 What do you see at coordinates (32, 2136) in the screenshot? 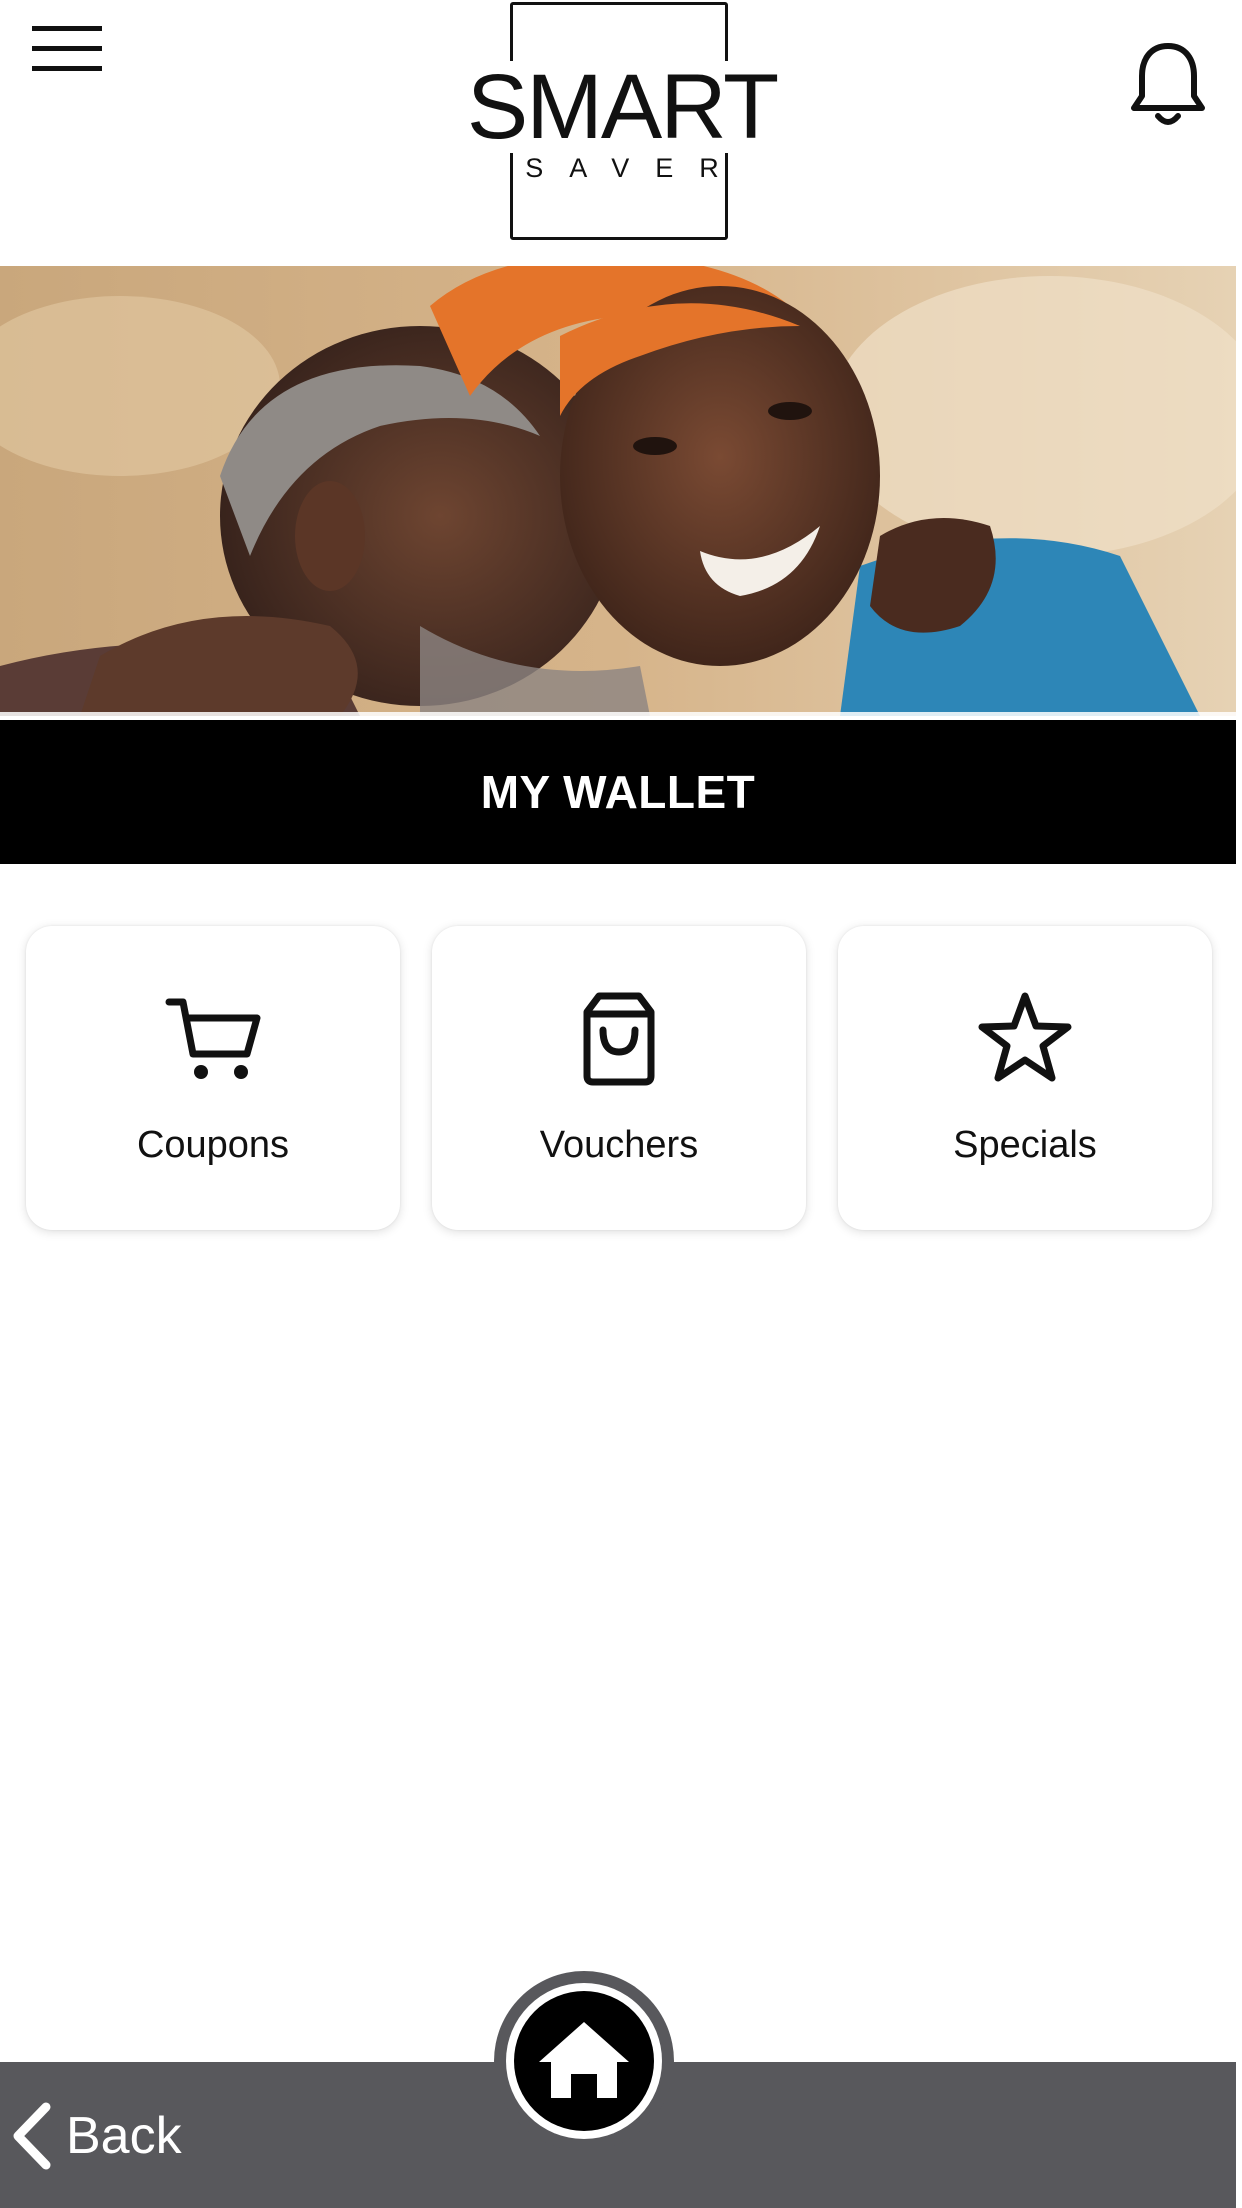
I see `chevron-left-icon` at bounding box center [32, 2136].